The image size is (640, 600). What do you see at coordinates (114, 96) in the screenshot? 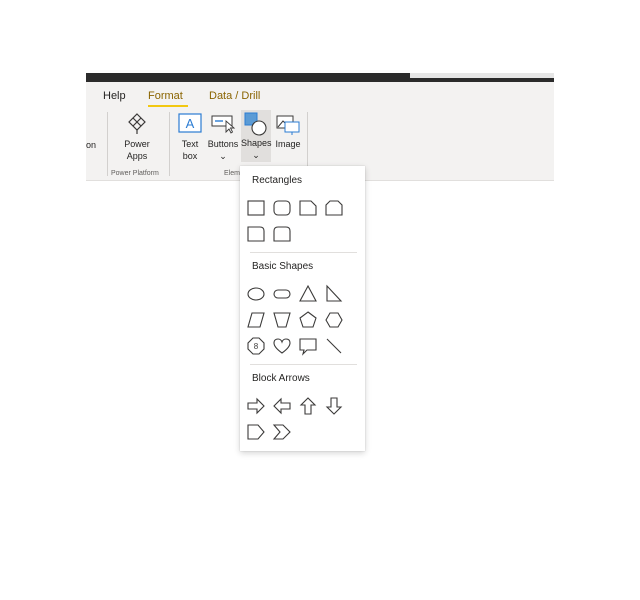
I see `tab-help: Help` at bounding box center [114, 96].